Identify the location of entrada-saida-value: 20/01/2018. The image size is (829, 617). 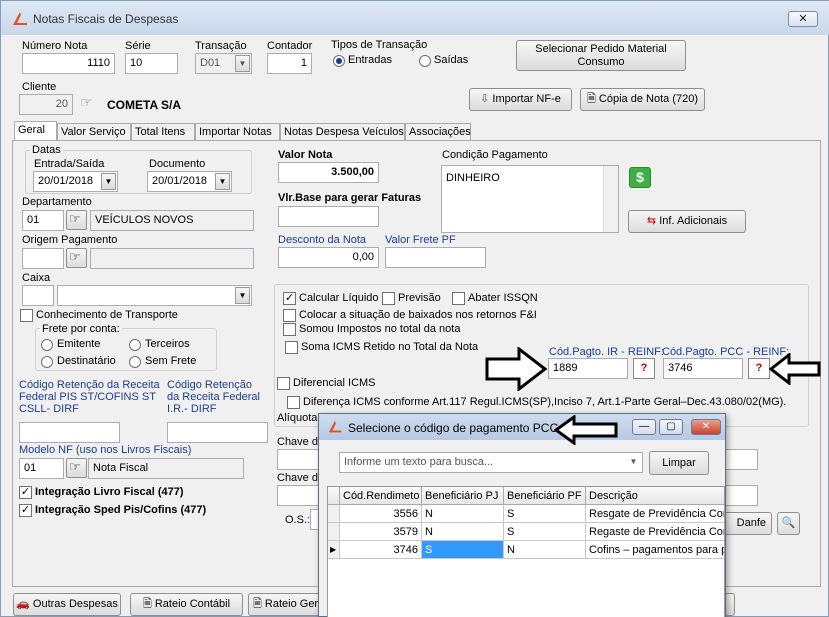
(66, 181).